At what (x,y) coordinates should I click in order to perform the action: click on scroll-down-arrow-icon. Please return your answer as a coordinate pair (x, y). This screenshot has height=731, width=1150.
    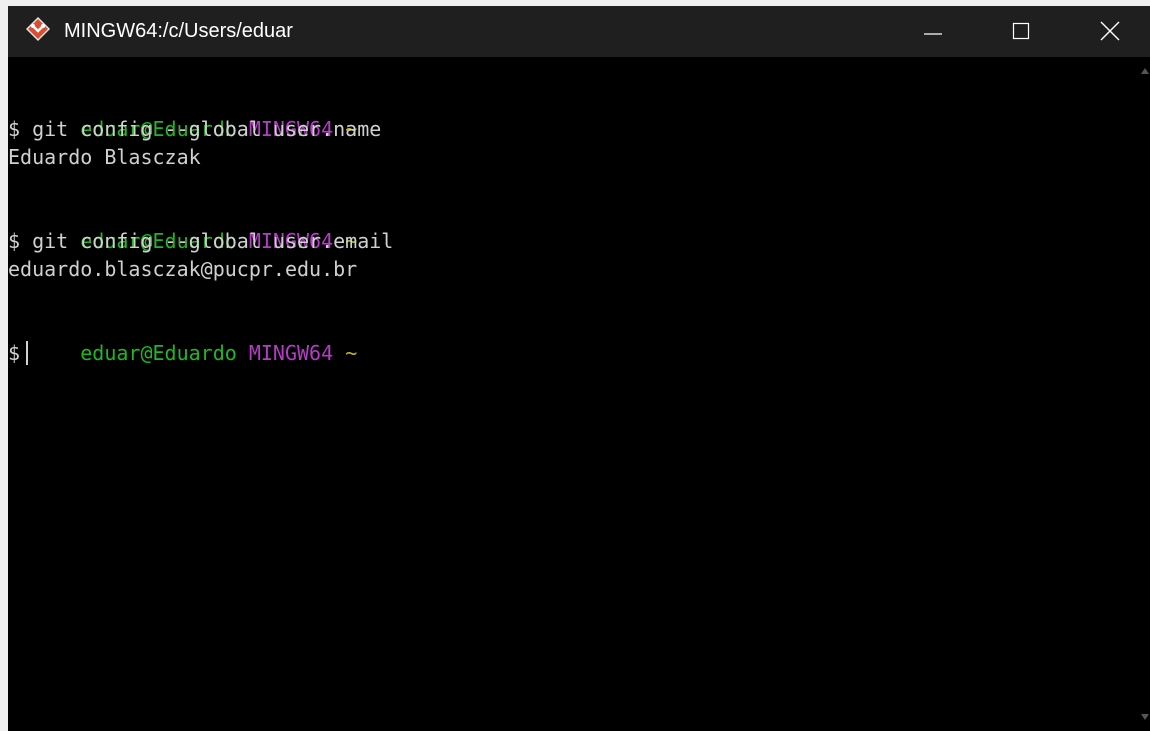
    Looking at the image, I should click on (1145, 717).